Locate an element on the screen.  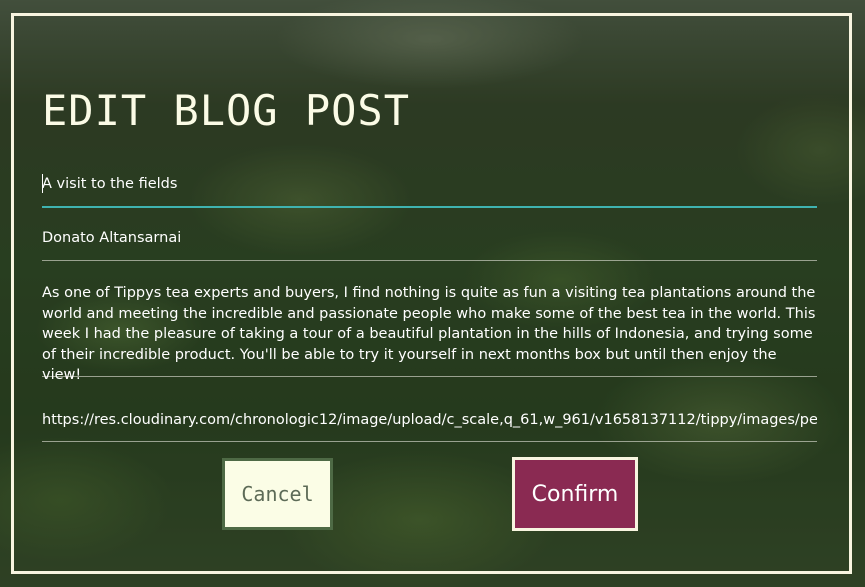
text-cursor is located at coordinates (42, 183).